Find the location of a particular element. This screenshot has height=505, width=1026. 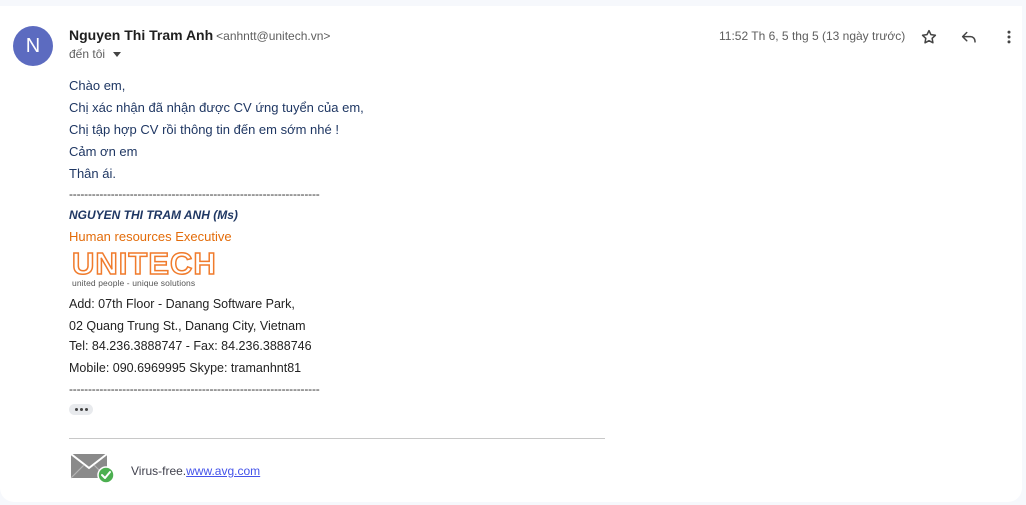

star-icon is located at coordinates (929, 36).